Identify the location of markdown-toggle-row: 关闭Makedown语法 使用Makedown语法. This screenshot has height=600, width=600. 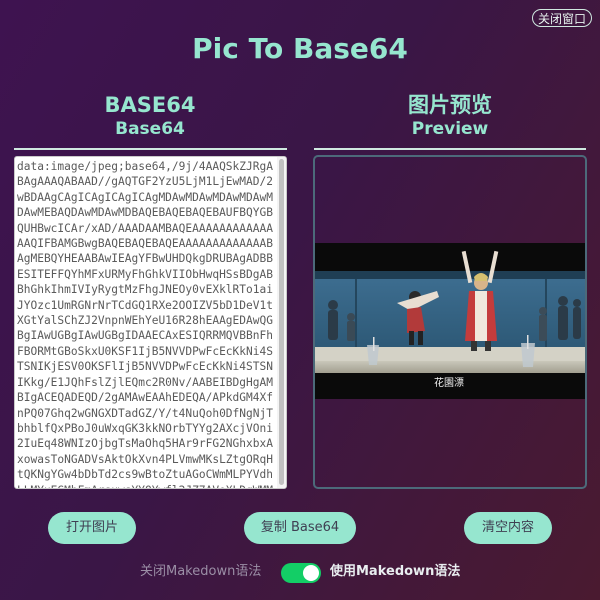
(300, 572).